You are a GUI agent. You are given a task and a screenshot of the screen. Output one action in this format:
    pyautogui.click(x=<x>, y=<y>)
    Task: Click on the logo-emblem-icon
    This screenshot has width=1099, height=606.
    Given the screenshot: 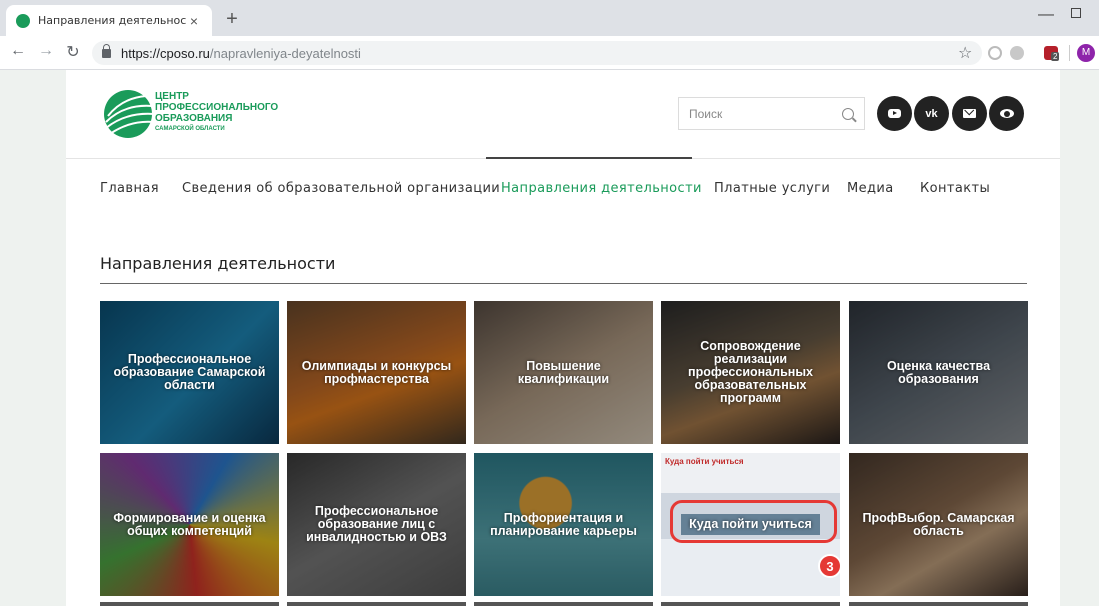 What is the action you would take?
    pyautogui.click(x=129, y=114)
    